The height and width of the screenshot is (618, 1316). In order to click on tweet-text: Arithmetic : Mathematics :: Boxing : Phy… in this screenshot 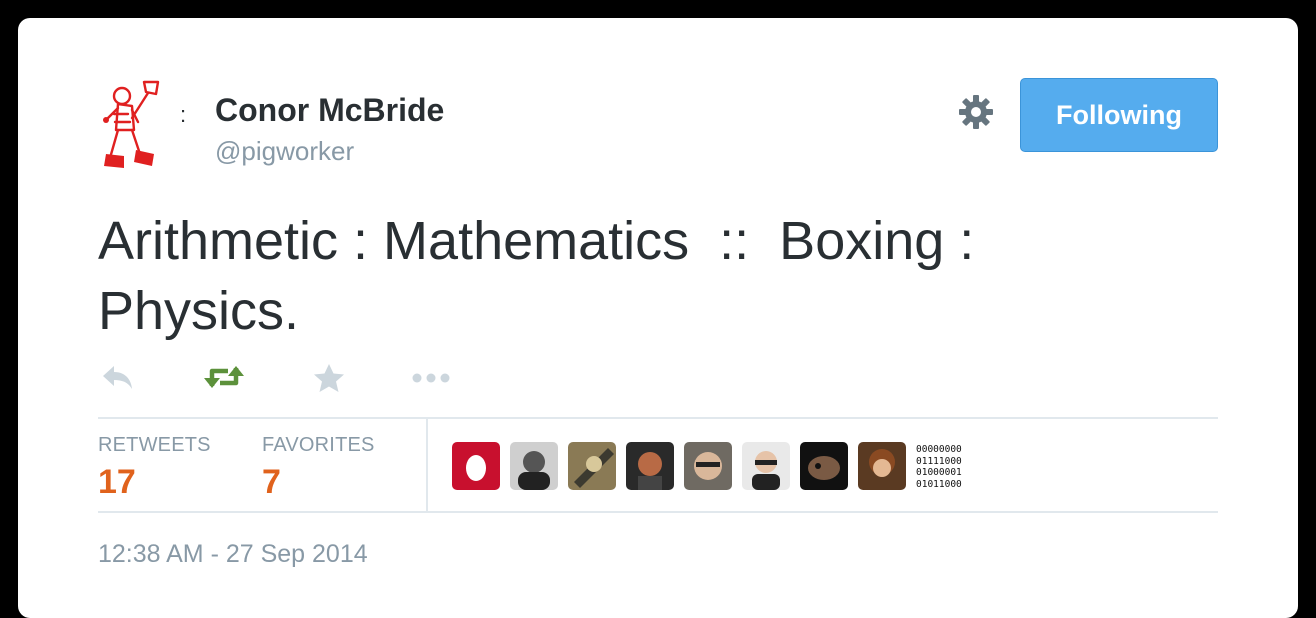, I will do `click(536, 276)`.